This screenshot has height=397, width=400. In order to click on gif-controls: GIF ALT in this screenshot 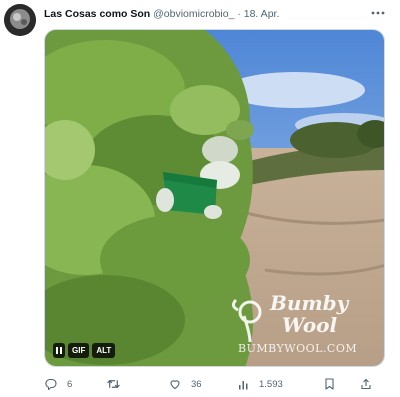, I will do `click(84, 350)`.